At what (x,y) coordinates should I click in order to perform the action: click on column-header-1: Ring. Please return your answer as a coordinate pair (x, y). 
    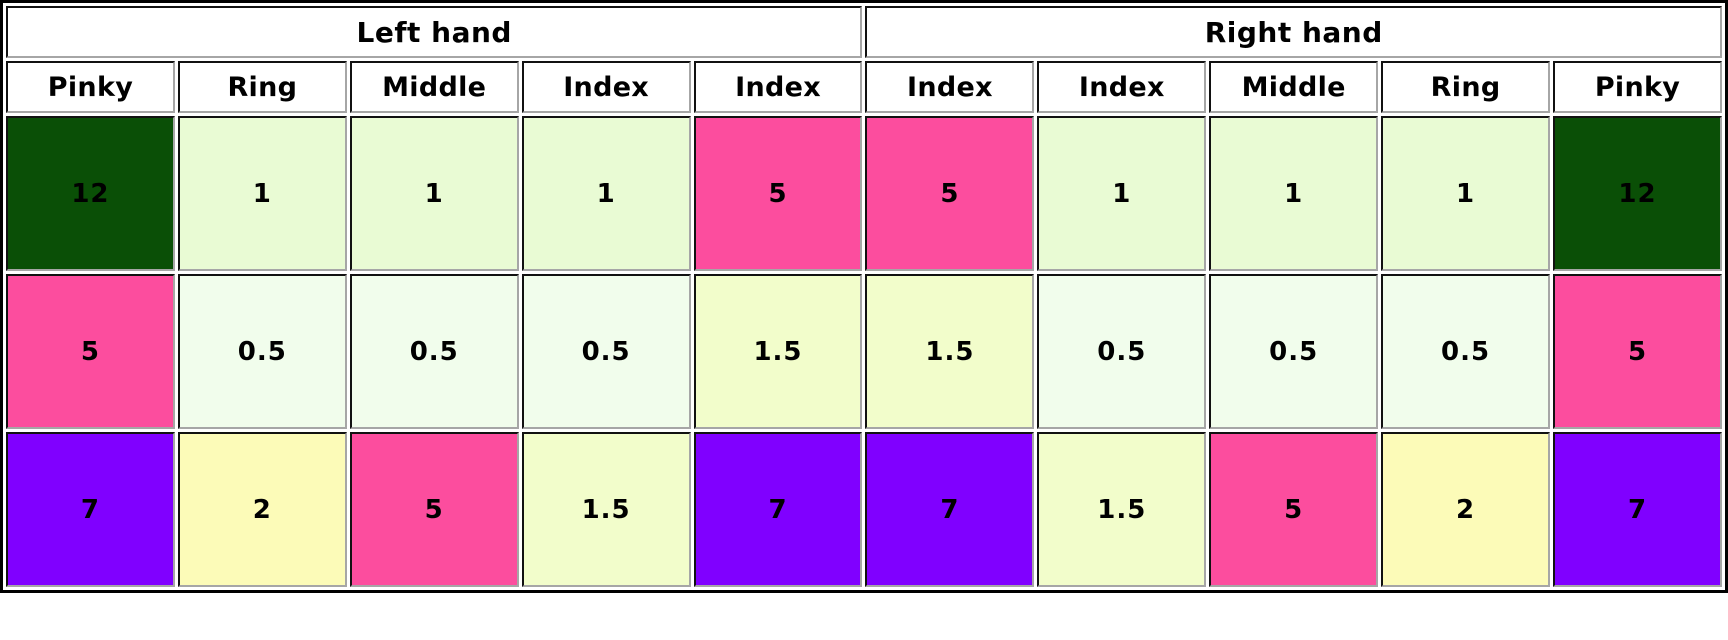
    Looking at the image, I should click on (262, 87).